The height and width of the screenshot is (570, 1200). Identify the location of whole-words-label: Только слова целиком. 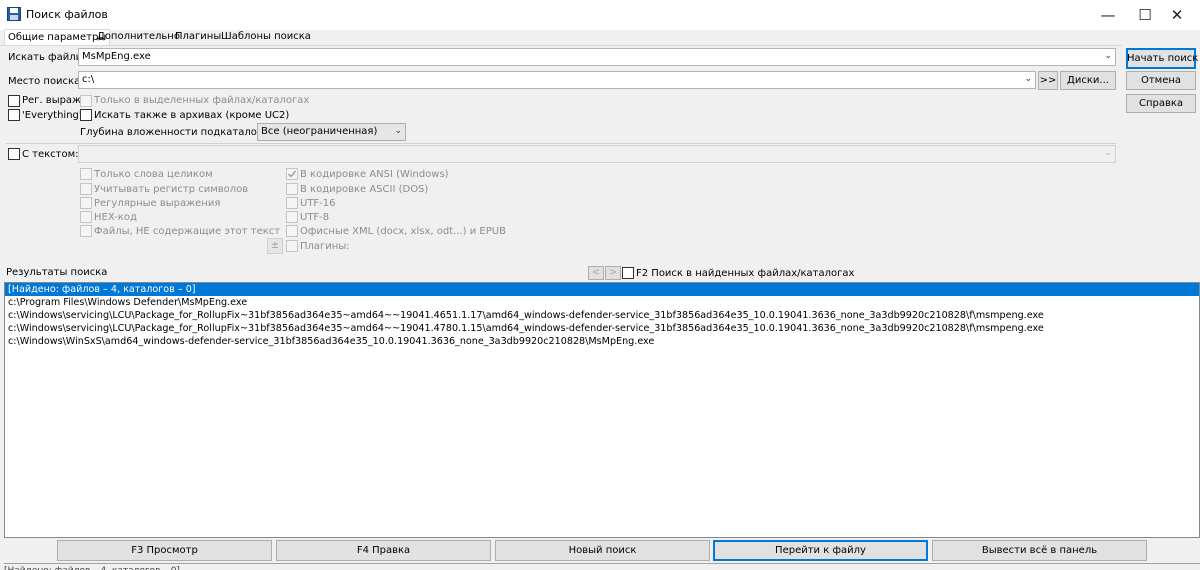
(153, 174).